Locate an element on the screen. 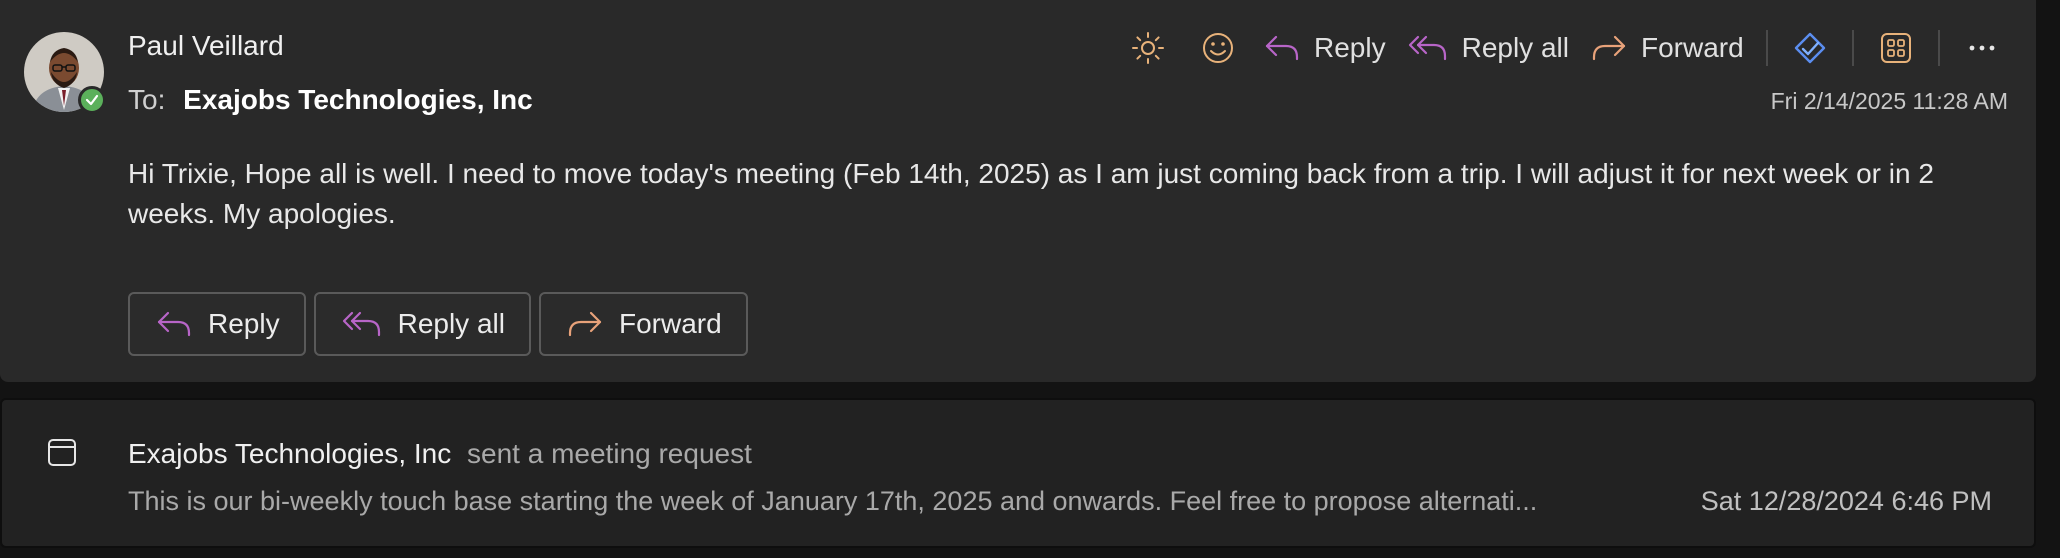 This screenshot has height=558, width=2060. recipient-line: To: Exajobs Technologies, Inc is located at coordinates (330, 100).